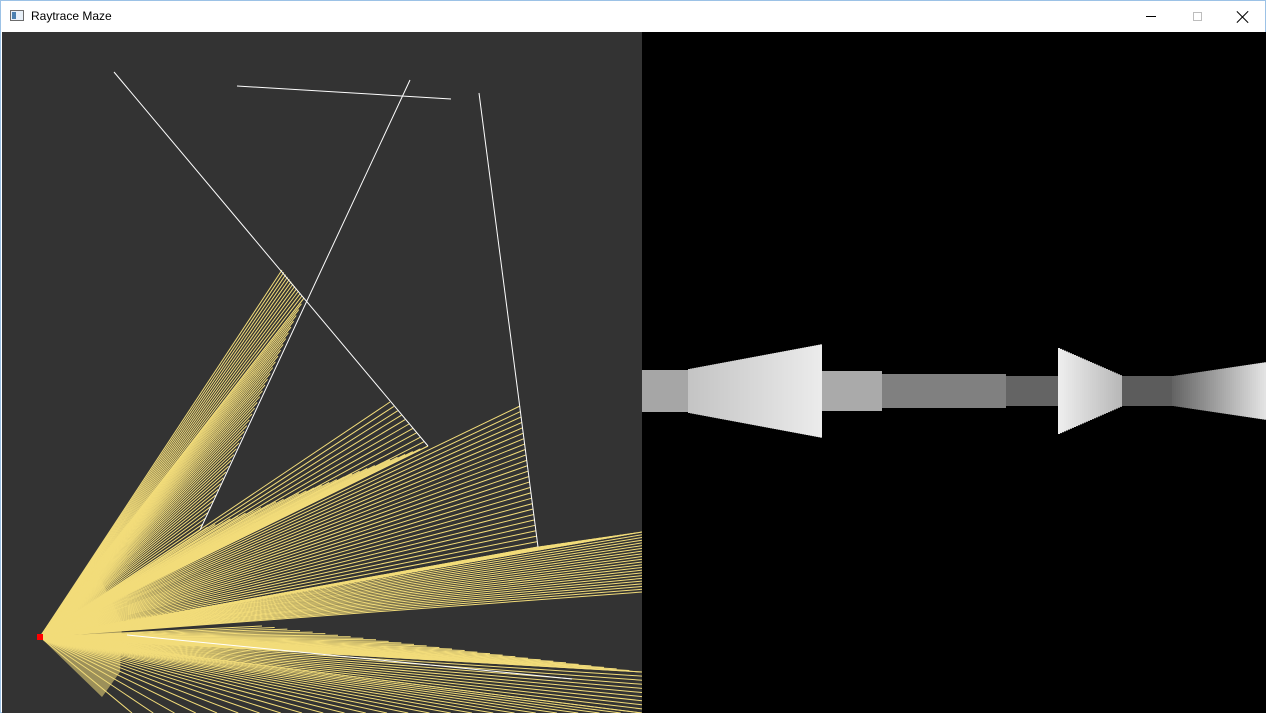 This screenshot has width=1266, height=713. What do you see at coordinates (633, 16) in the screenshot?
I see `title-bar: Raytrace Maze` at bounding box center [633, 16].